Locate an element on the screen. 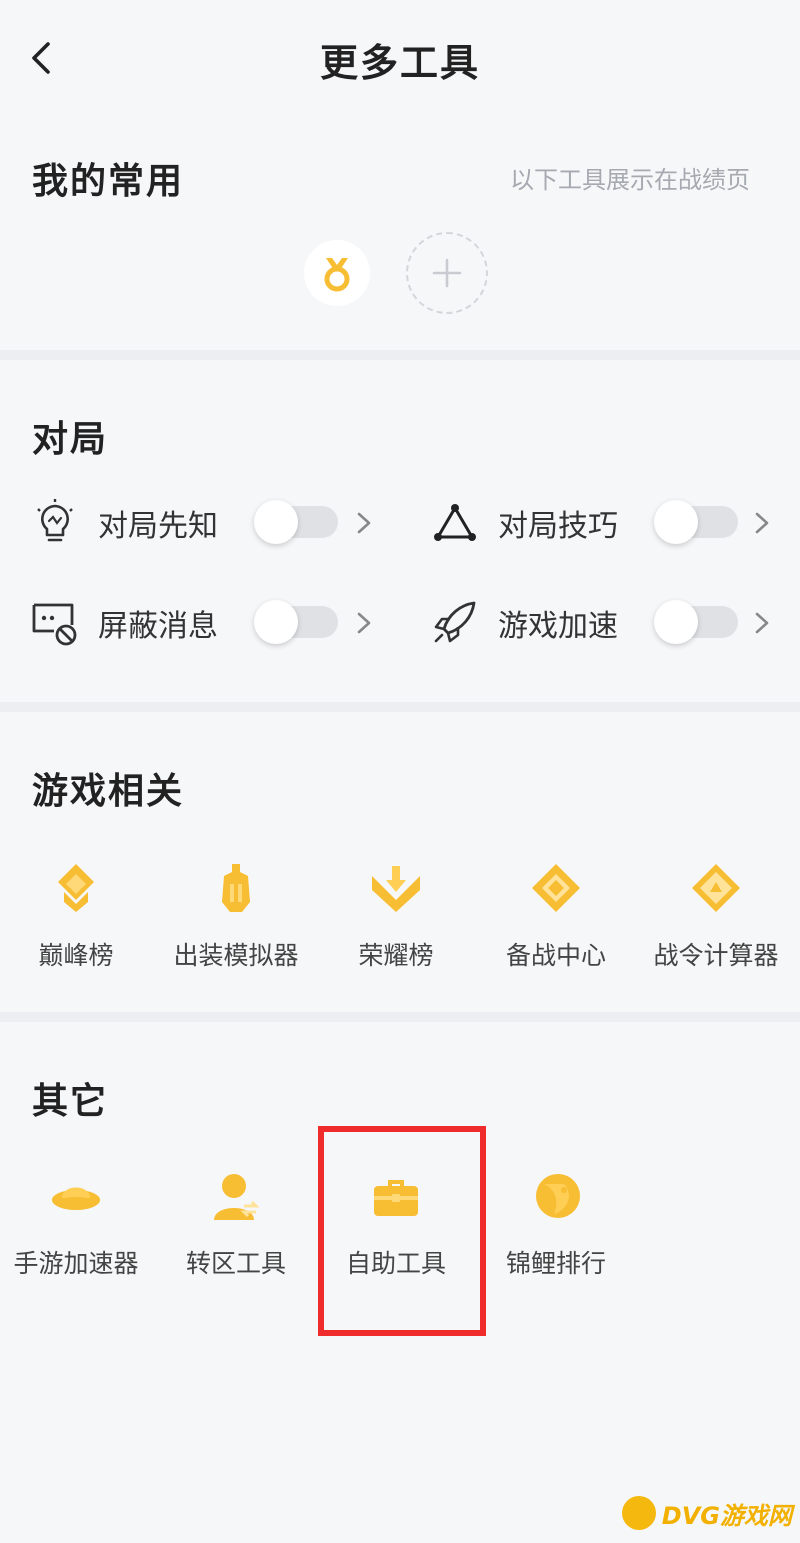  game-section-title: 游戏相关 is located at coordinates (108, 791).